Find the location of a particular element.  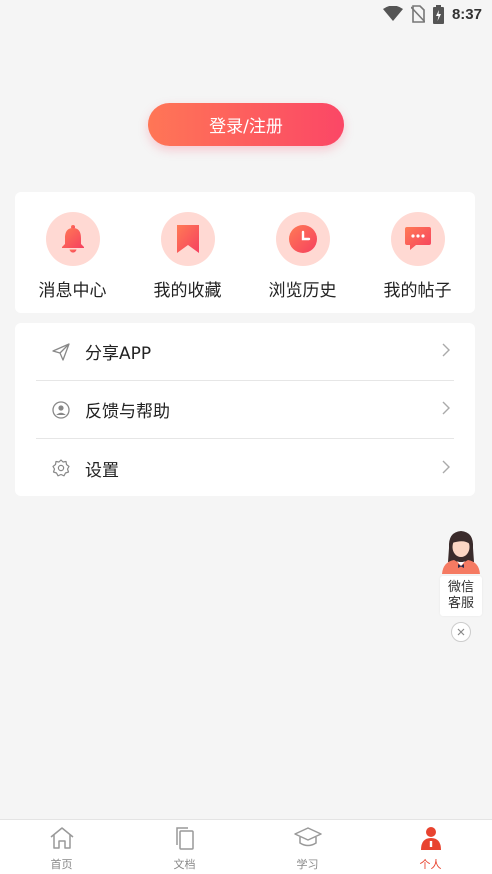

home-icon is located at coordinates (62, 840).